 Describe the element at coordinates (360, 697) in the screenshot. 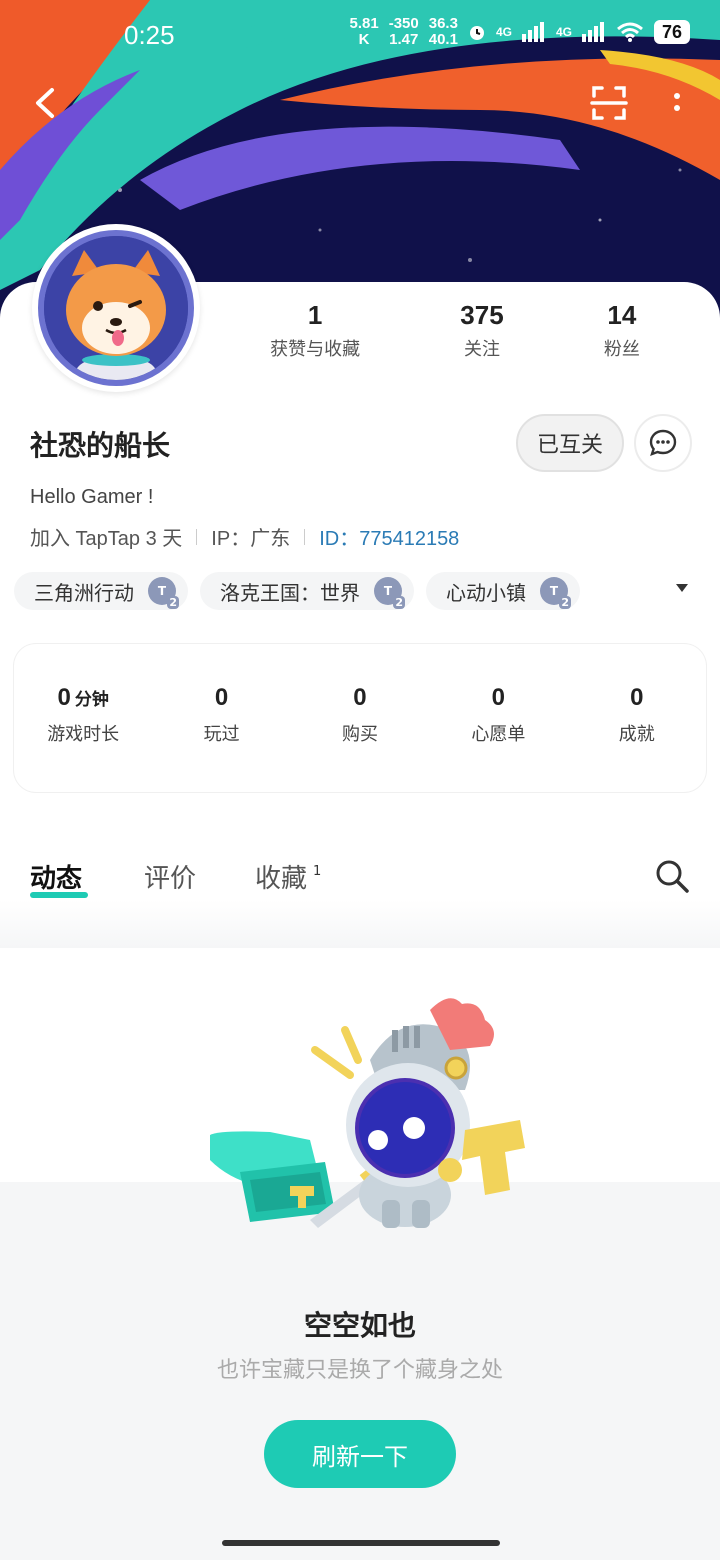

I see `purchased-value: 0` at that location.